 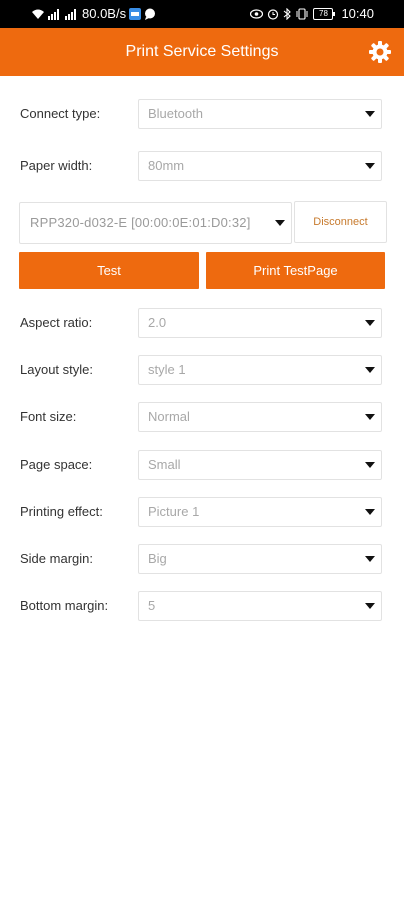 What do you see at coordinates (260, 606) in the screenshot?
I see `bottom-margin-select: 5` at bounding box center [260, 606].